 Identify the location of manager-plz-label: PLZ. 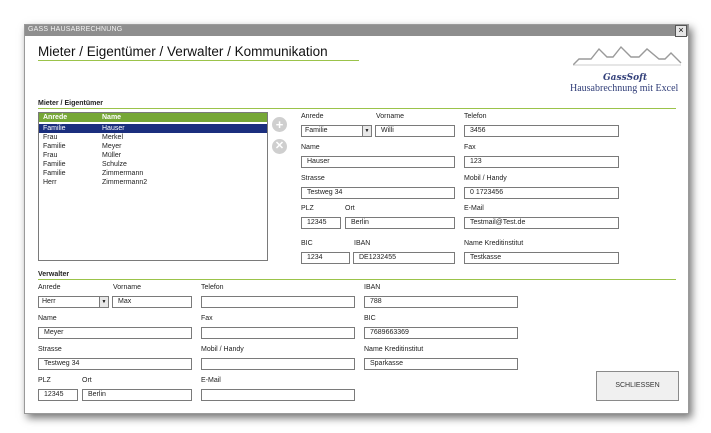
(44, 380).